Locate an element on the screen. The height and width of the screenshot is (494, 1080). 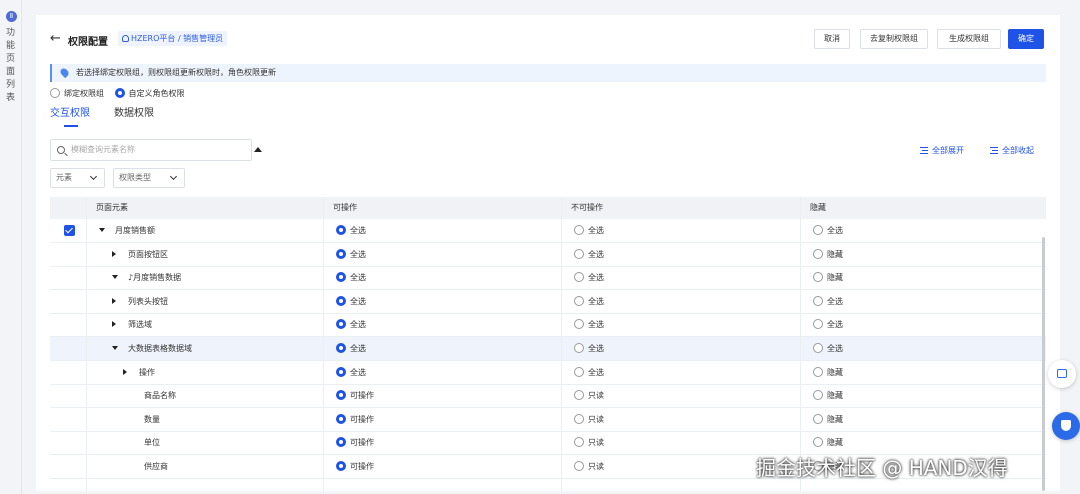
row-checkbox is located at coordinates (69, 230).